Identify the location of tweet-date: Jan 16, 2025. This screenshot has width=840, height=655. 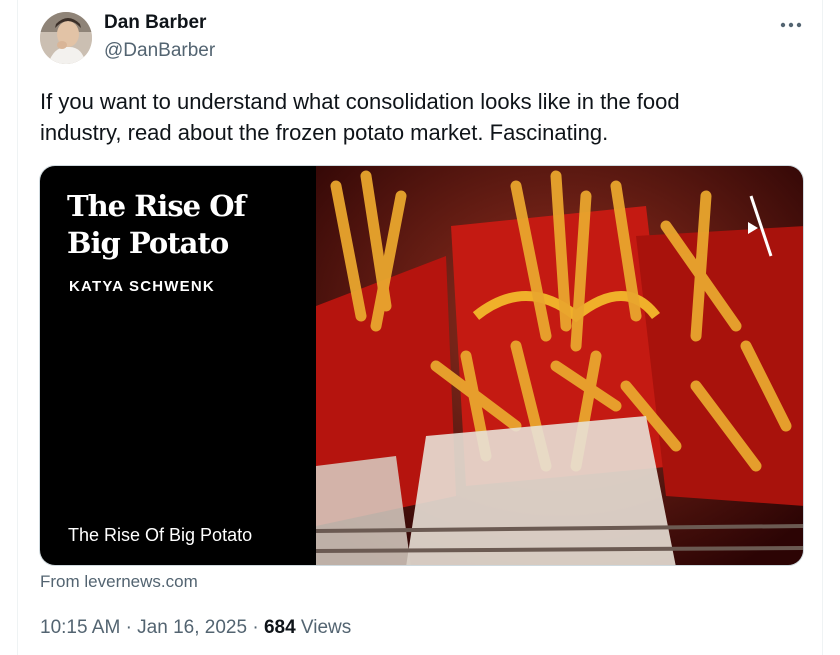
(192, 627).